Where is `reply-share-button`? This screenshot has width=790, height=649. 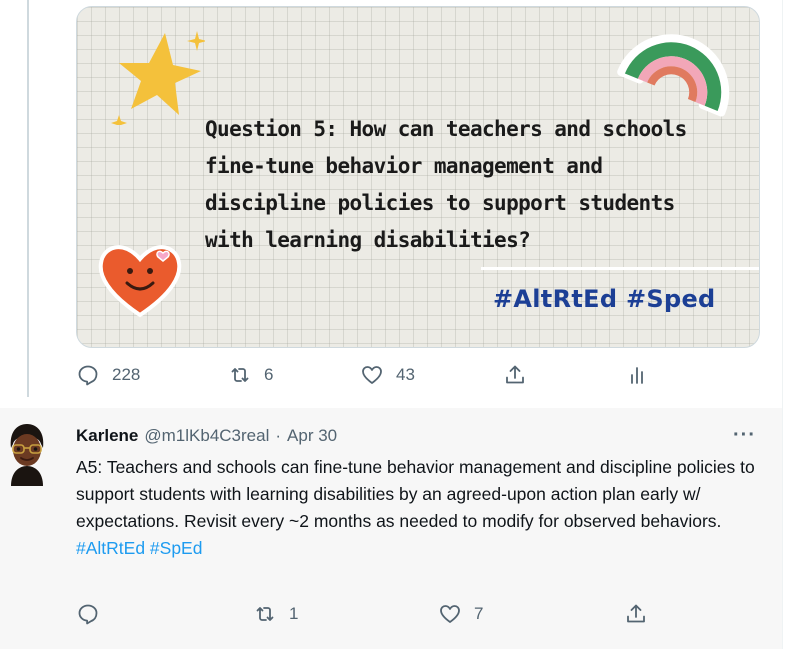 reply-share-button is located at coordinates (636, 614).